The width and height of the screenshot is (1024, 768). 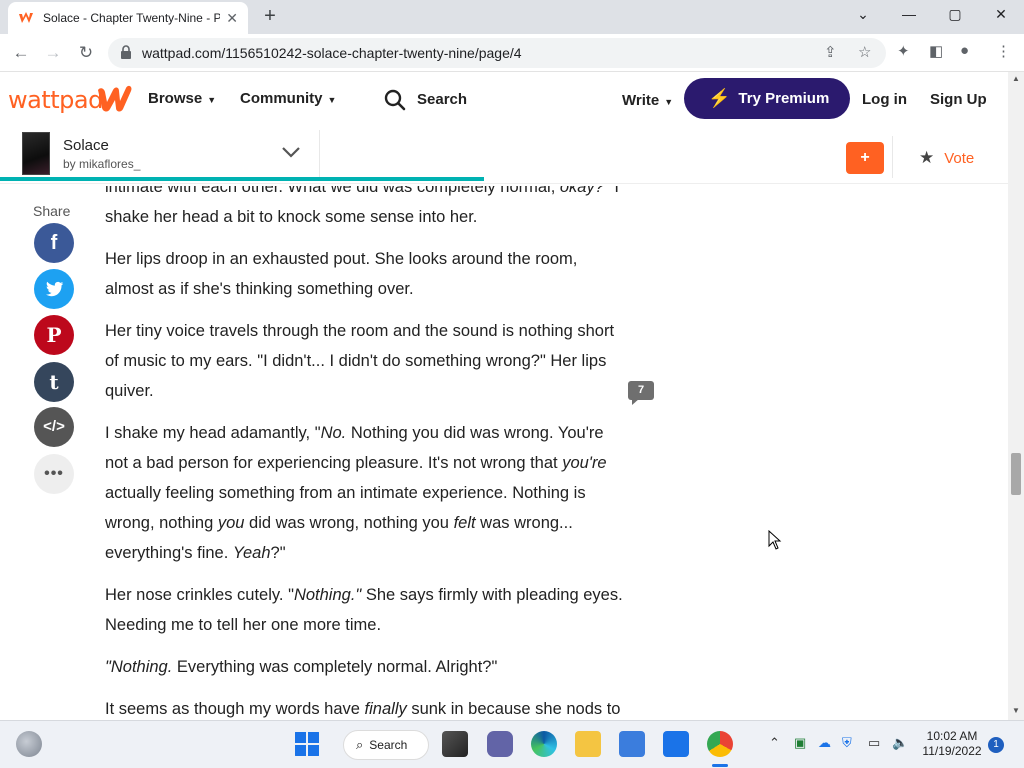 What do you see at coordinates (53, 53) in the screenshot?
I see `forward-arrow-icon: →` at bounding box center [53, 53].